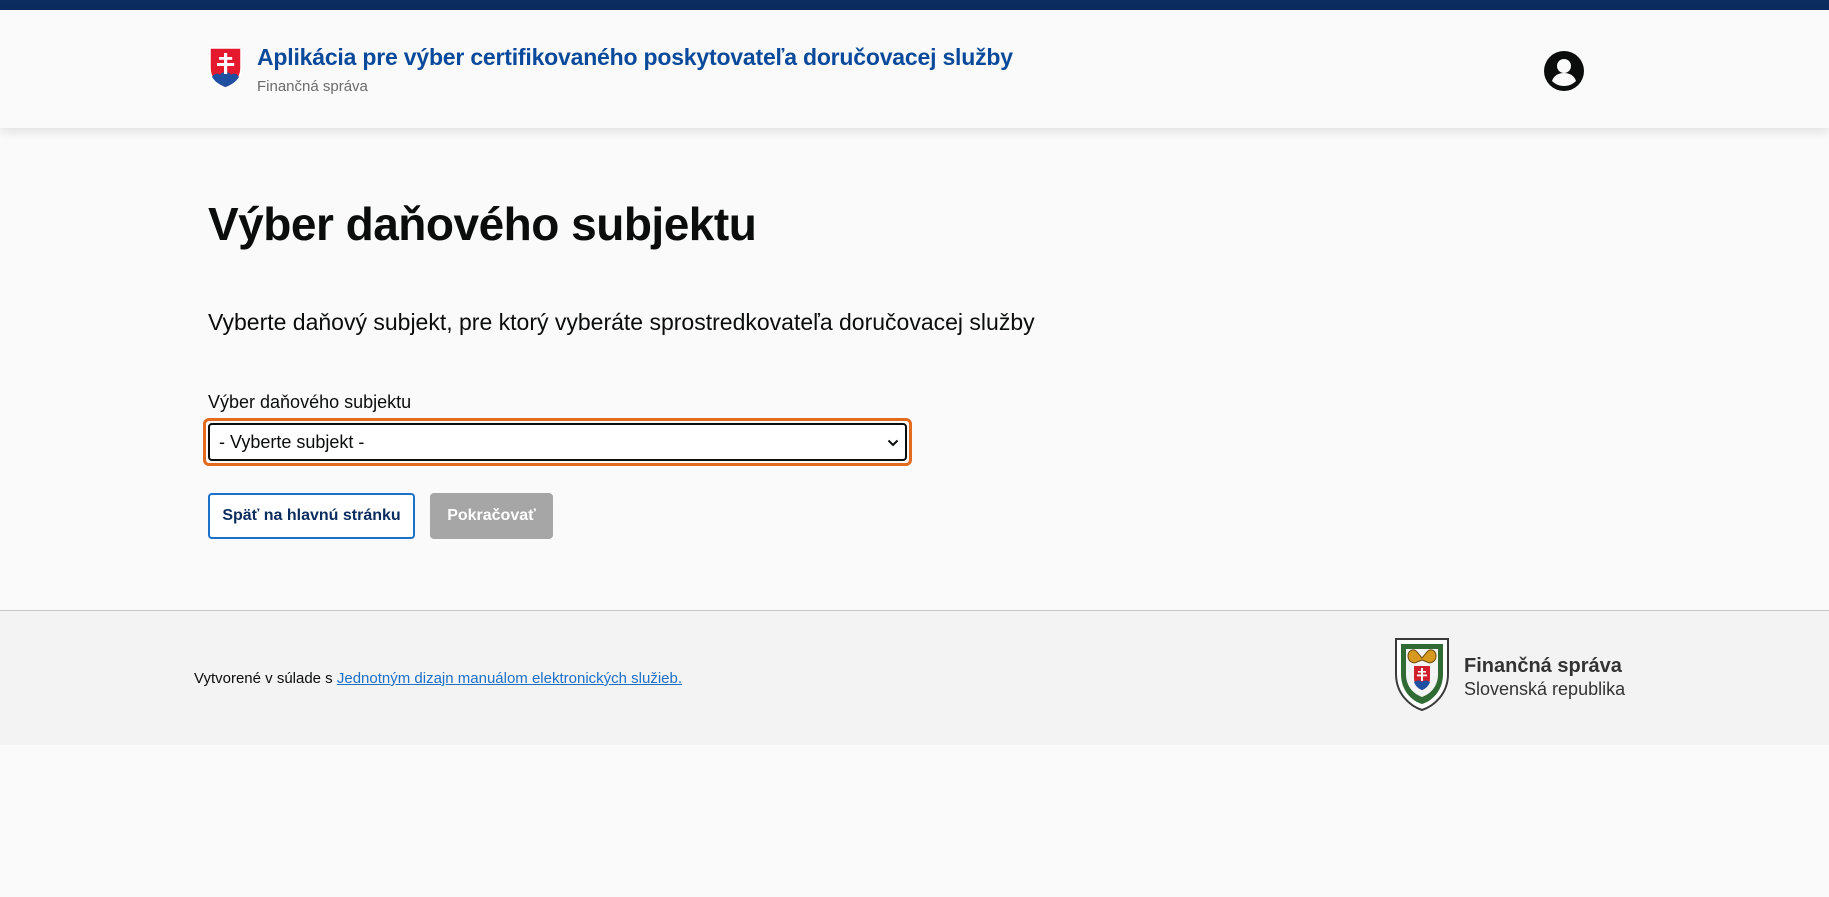  Describe the element at coordinates (225, 68) in the screenshot. I see `slovak-coat-of-arms-icon` at that location.